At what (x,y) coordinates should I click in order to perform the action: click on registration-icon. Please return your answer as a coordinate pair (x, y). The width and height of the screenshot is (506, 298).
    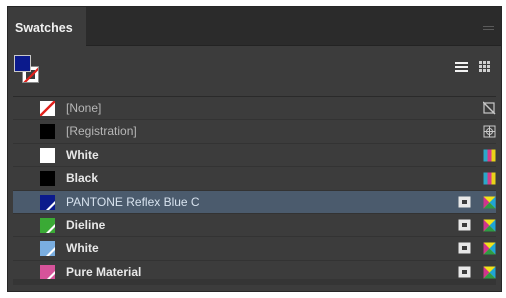
    Looking at the image, I should click on (489, 131).